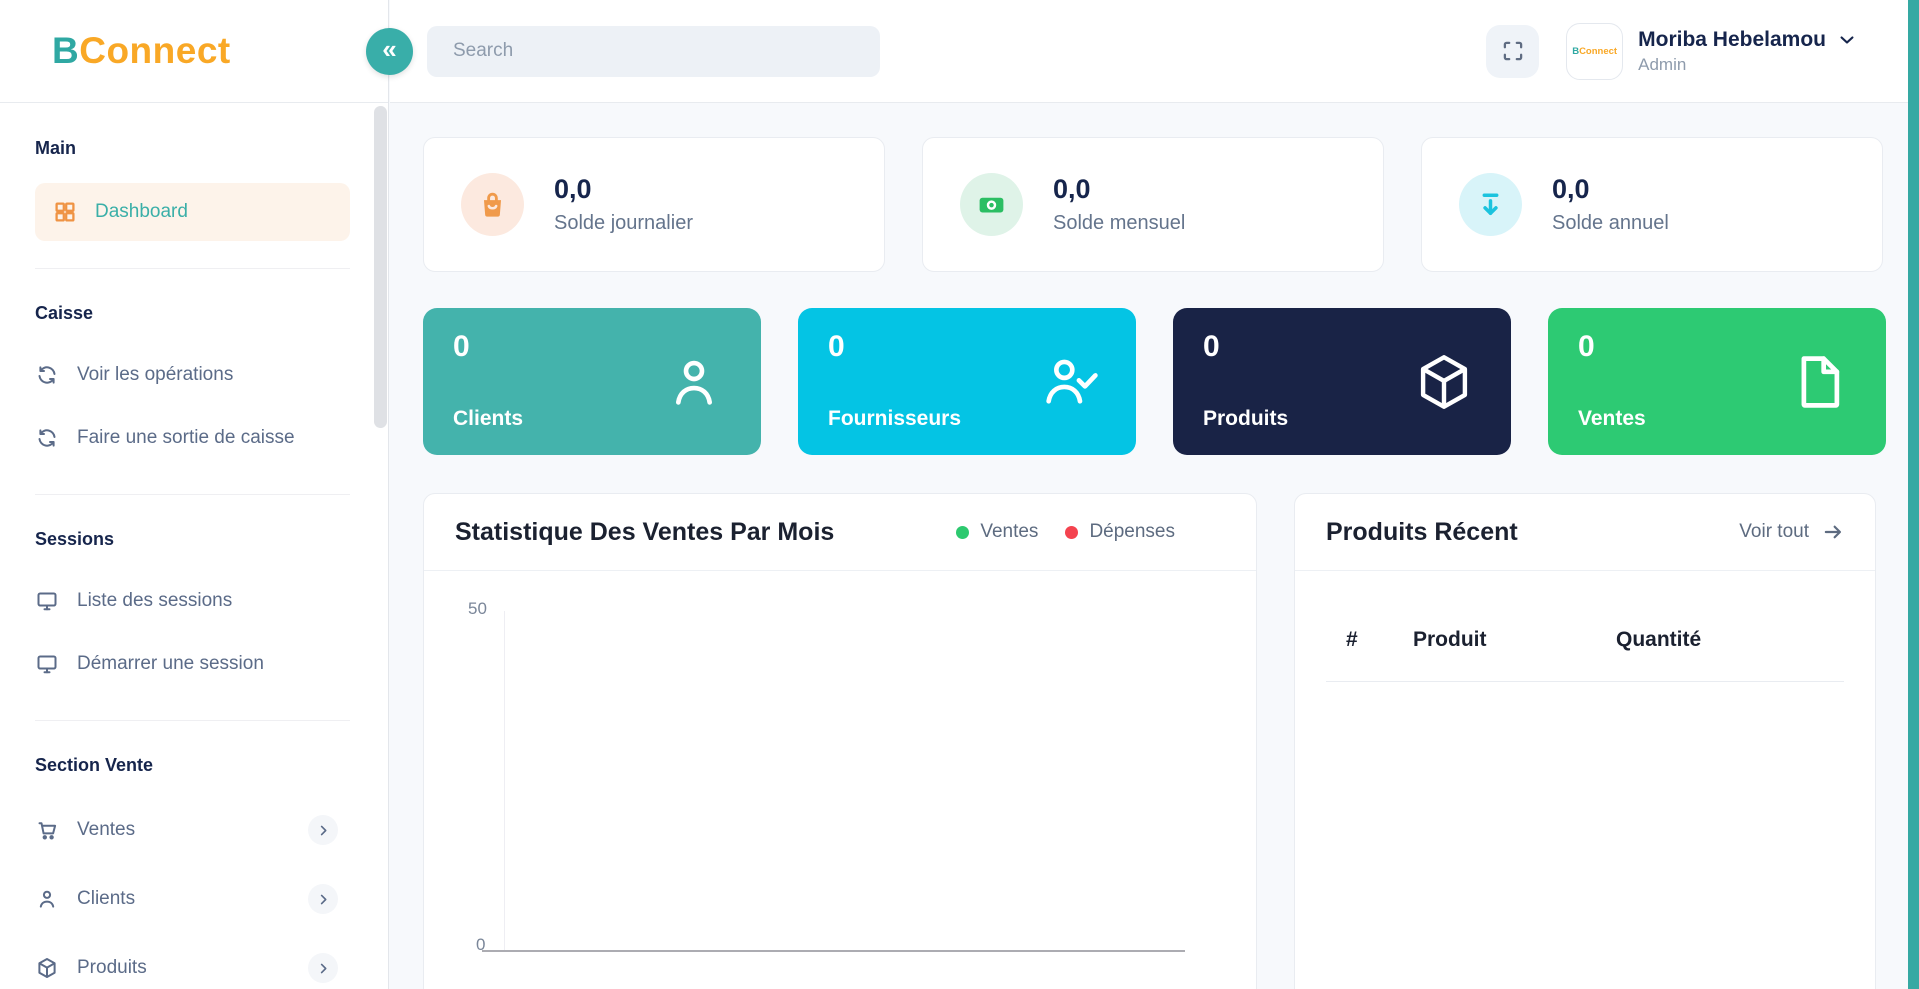 The image size is (1919, 989). What do you see at coordinates (1717, 381) in the screenshot?
I see `metric-card-ventes: 0 Ventes` at bounding box center [1717, 381].